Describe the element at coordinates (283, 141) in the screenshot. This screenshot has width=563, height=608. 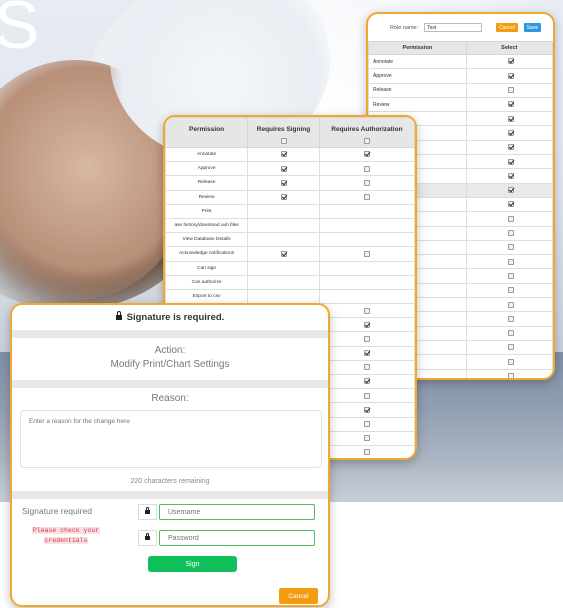
I see `select-all-signing-checkbox` at that location.